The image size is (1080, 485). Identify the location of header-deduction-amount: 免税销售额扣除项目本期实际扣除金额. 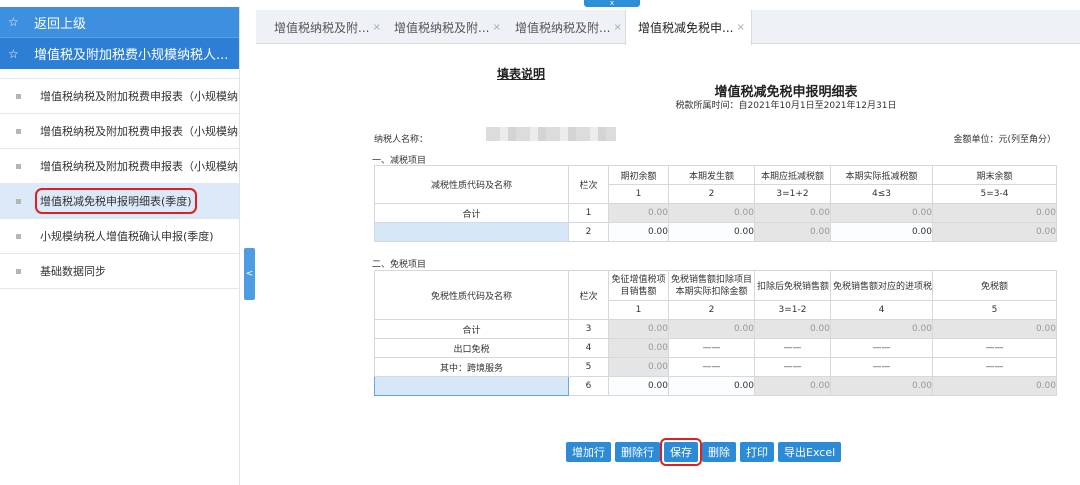
(711, 285).